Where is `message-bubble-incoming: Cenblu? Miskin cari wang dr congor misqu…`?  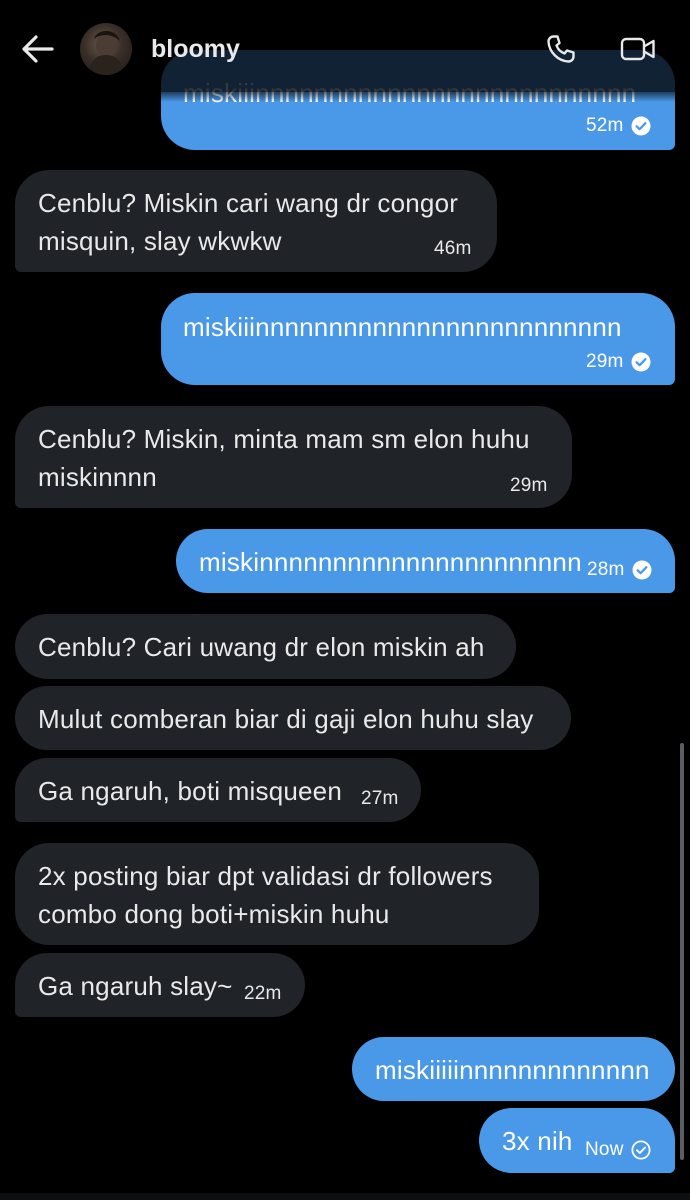
message-bubble-incoming: Cenblu? Miskin cari wang dr congor misqu… is located at coordinates (256, 221).